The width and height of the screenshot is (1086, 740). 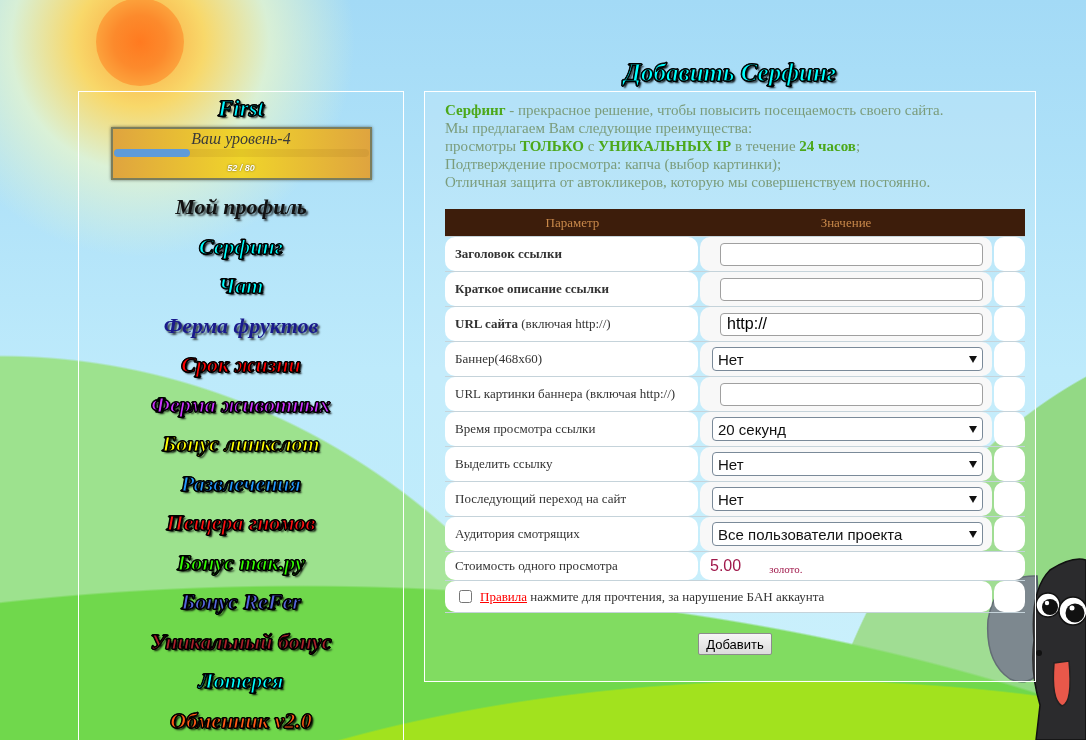 I want to click on menu-link: Обменник v2.0, so click(x=241, y=720).